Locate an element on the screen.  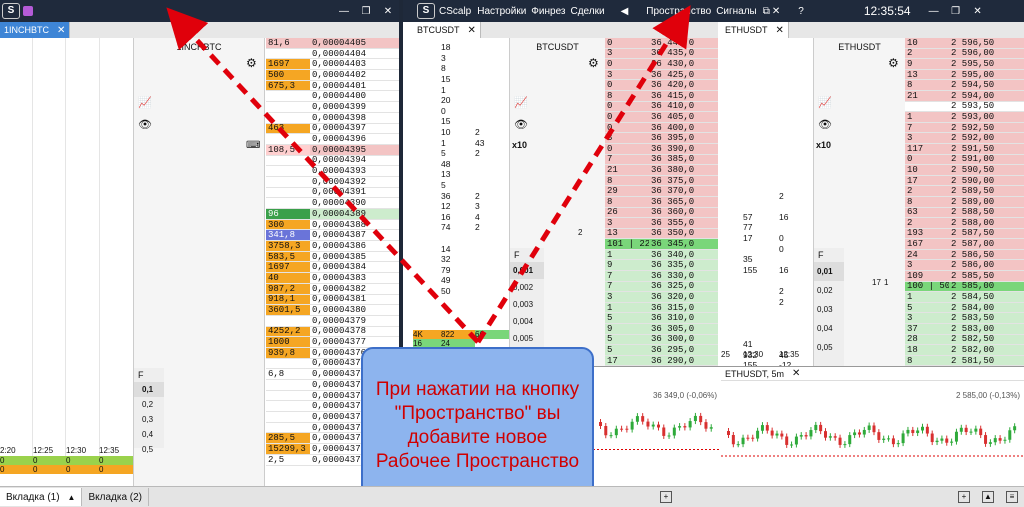
ladder-row: 32 583,50 is located at coordinates (964, 319).